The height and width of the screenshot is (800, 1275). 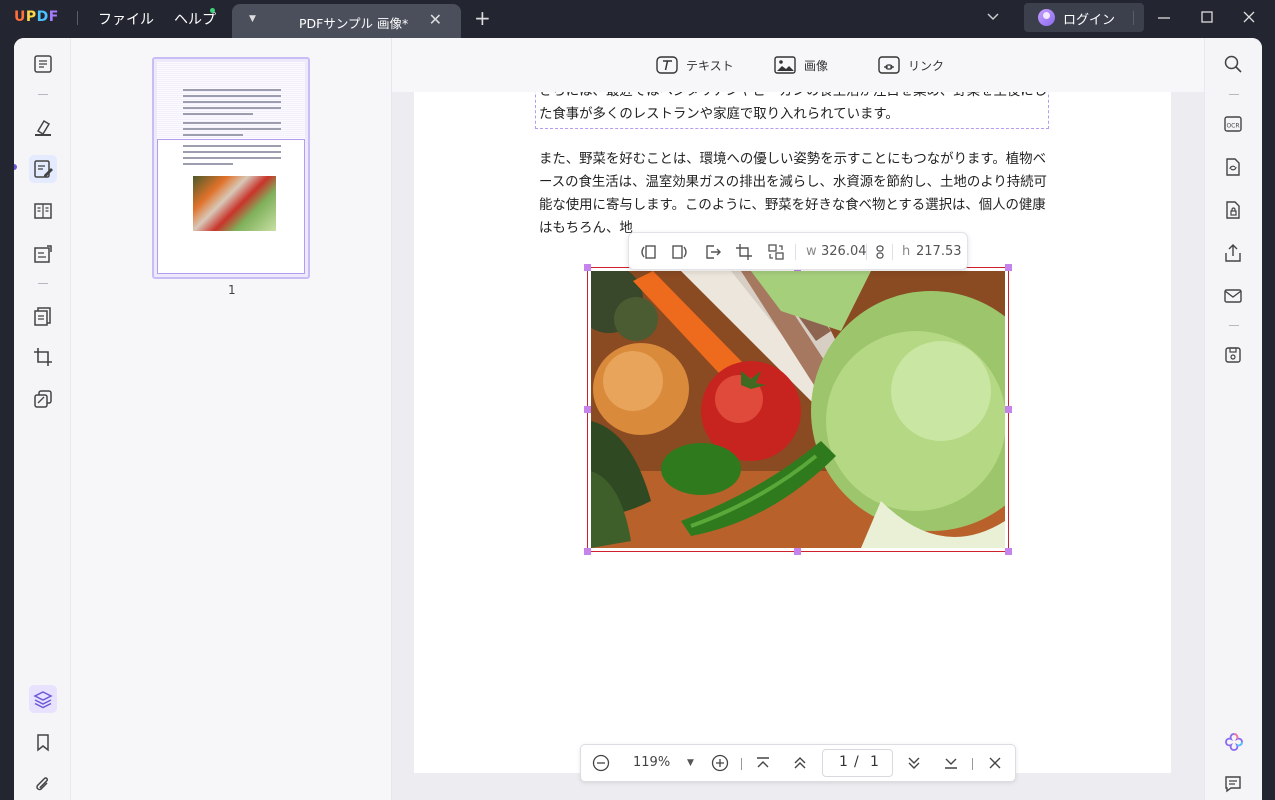 What do you see at coordinates (951, 763) in the screenshot?
I see `last-page-icon` at bounding box center [951, 763].